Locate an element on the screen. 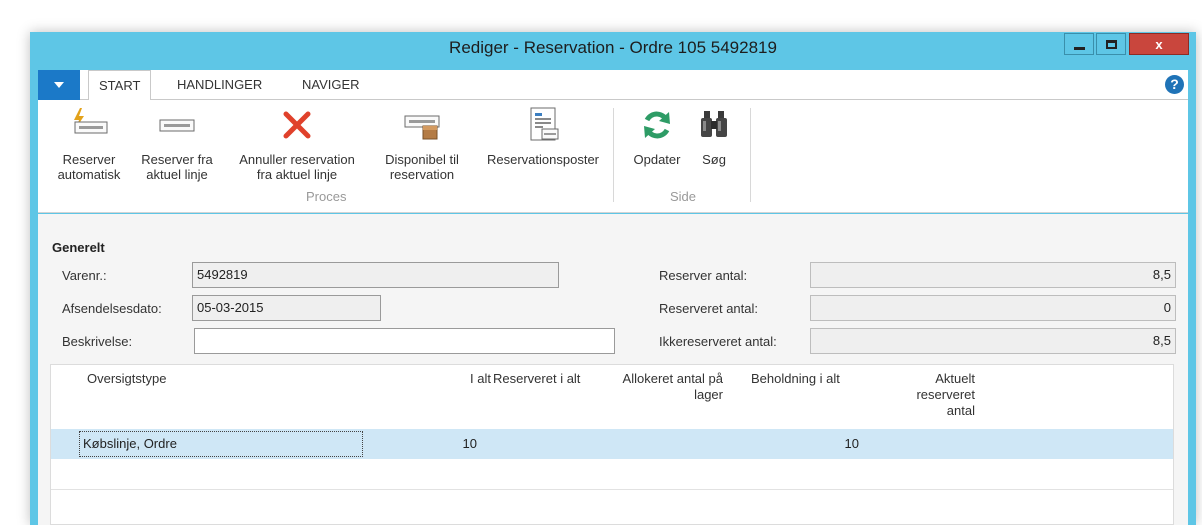 The image size is (1202, 525). unreserved-qty-label: Ikkereserveret antal: is located at coordinates (718, 341).